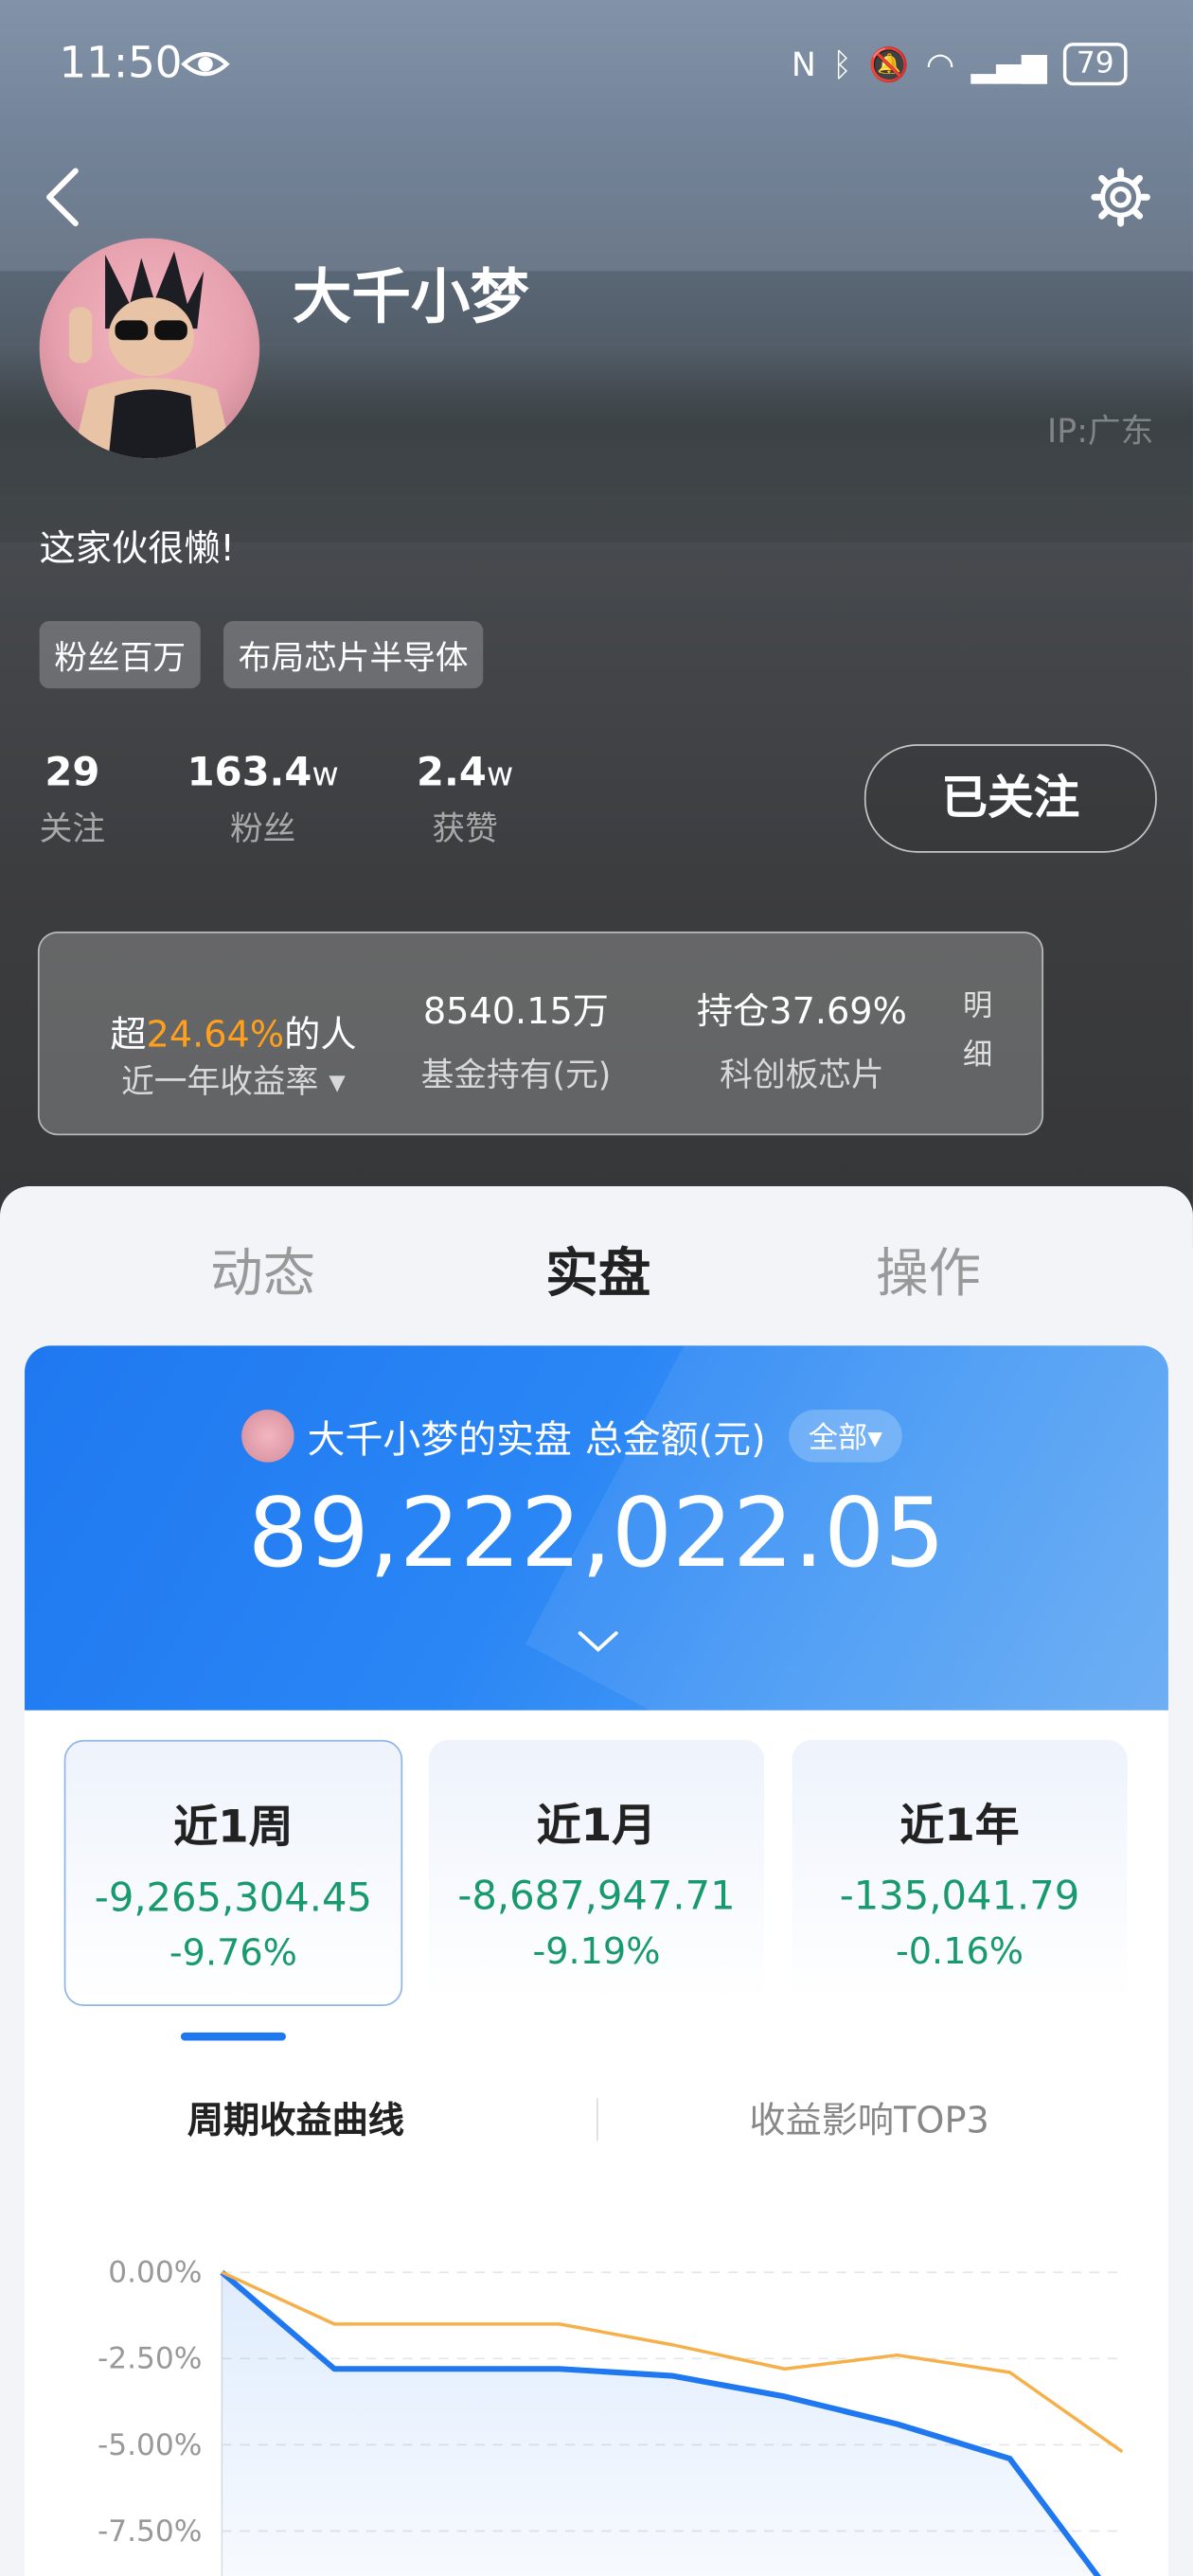 The width and height of the screenshot is (1193, 2576). I want to click on follow-button: 已关注, so click(1010, 799).